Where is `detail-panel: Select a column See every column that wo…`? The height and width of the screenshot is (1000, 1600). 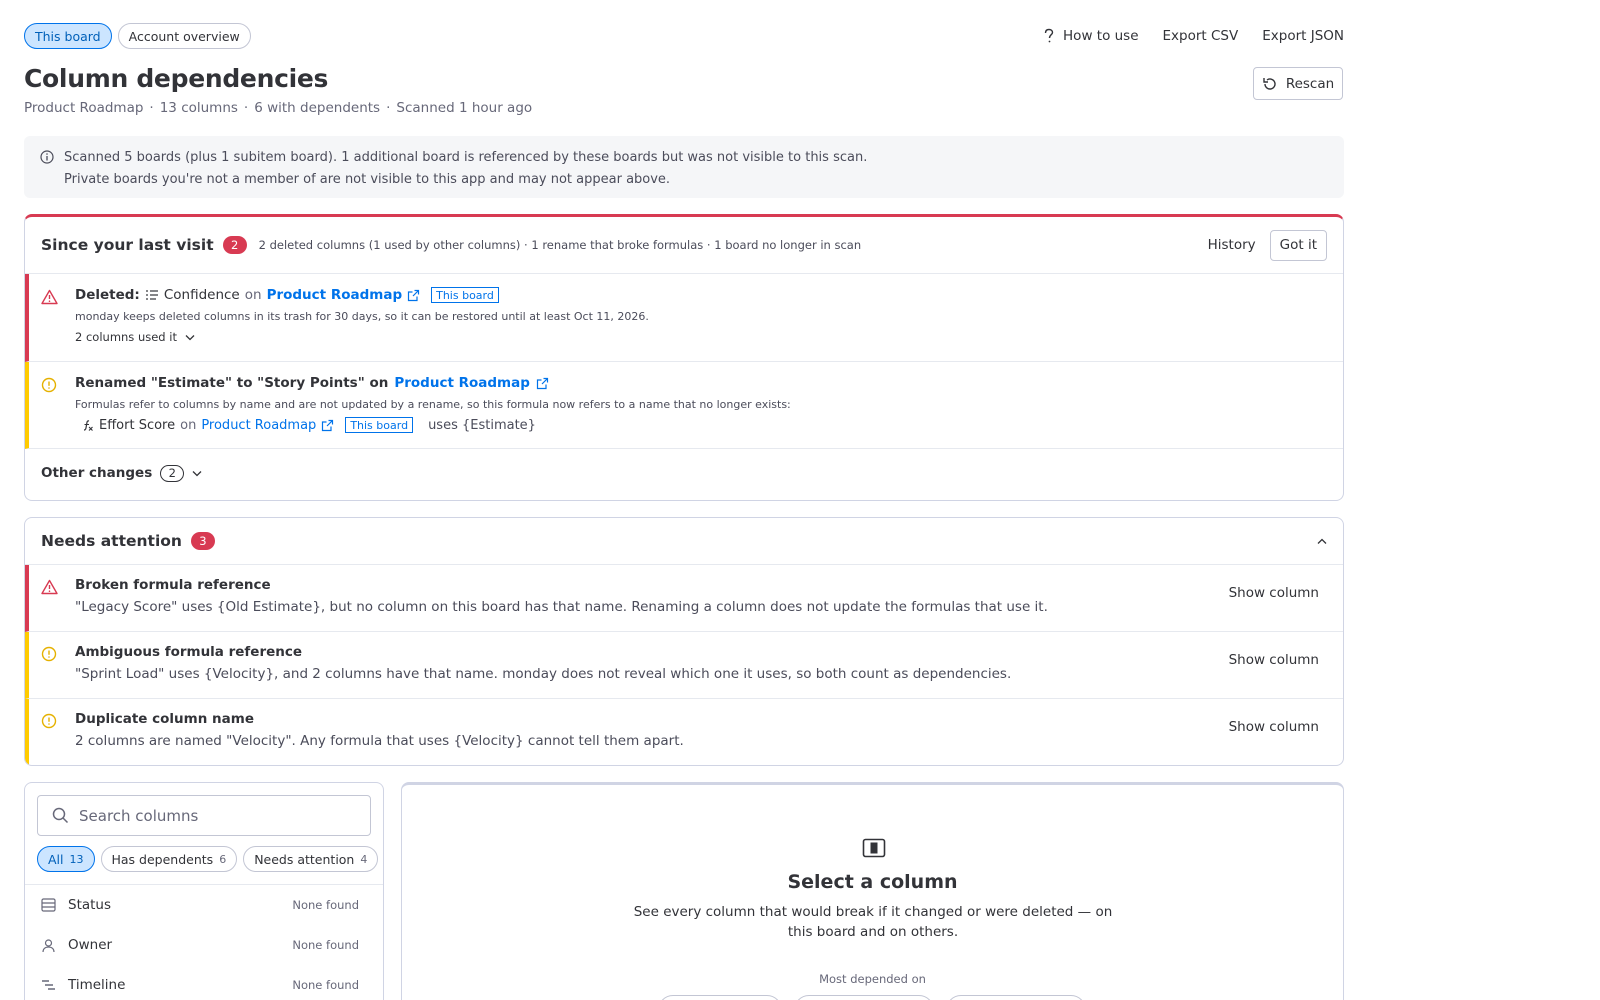
detail-panel: Select a column See every column that wo… is located at coordinates (872, 891).